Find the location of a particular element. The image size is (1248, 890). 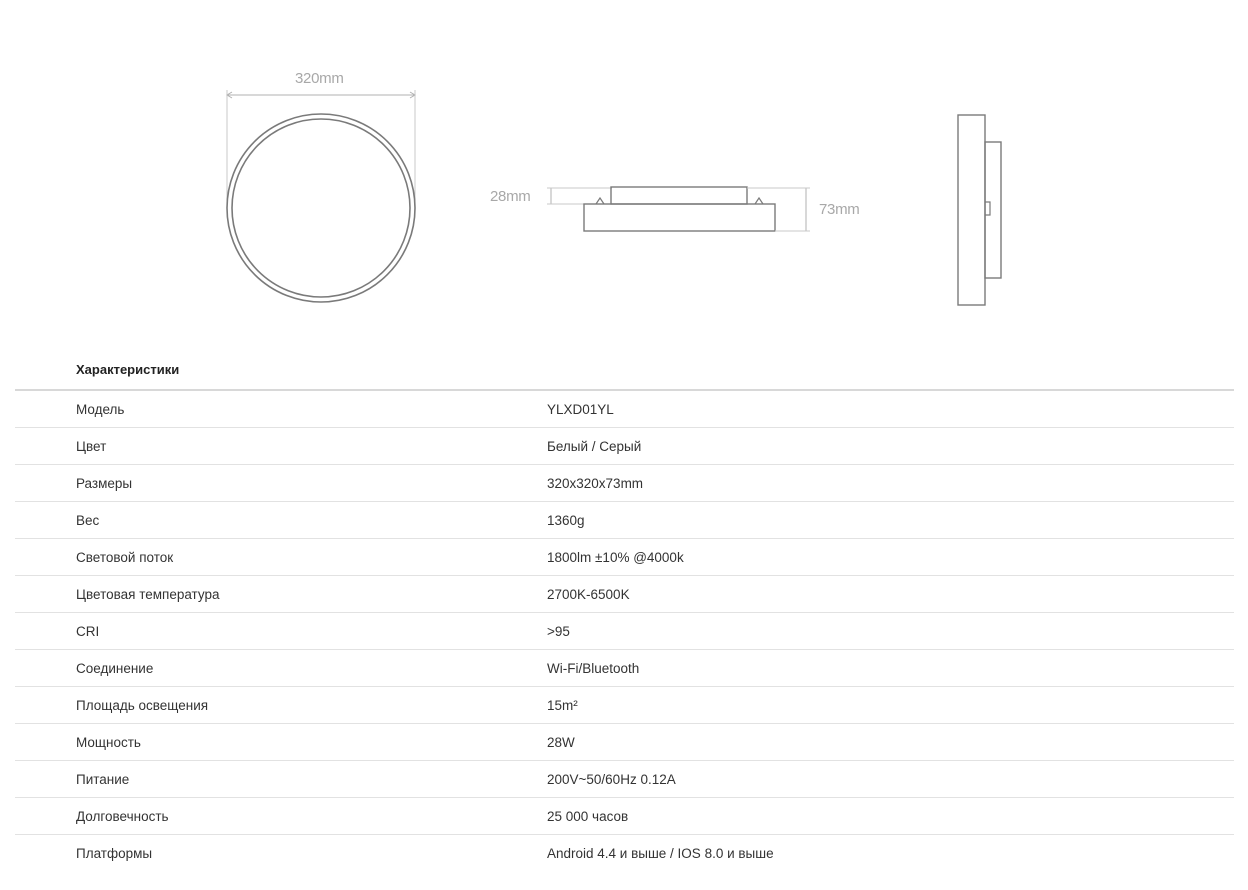

spec-value: Белый / Серый is located at coordinates (594, 446).